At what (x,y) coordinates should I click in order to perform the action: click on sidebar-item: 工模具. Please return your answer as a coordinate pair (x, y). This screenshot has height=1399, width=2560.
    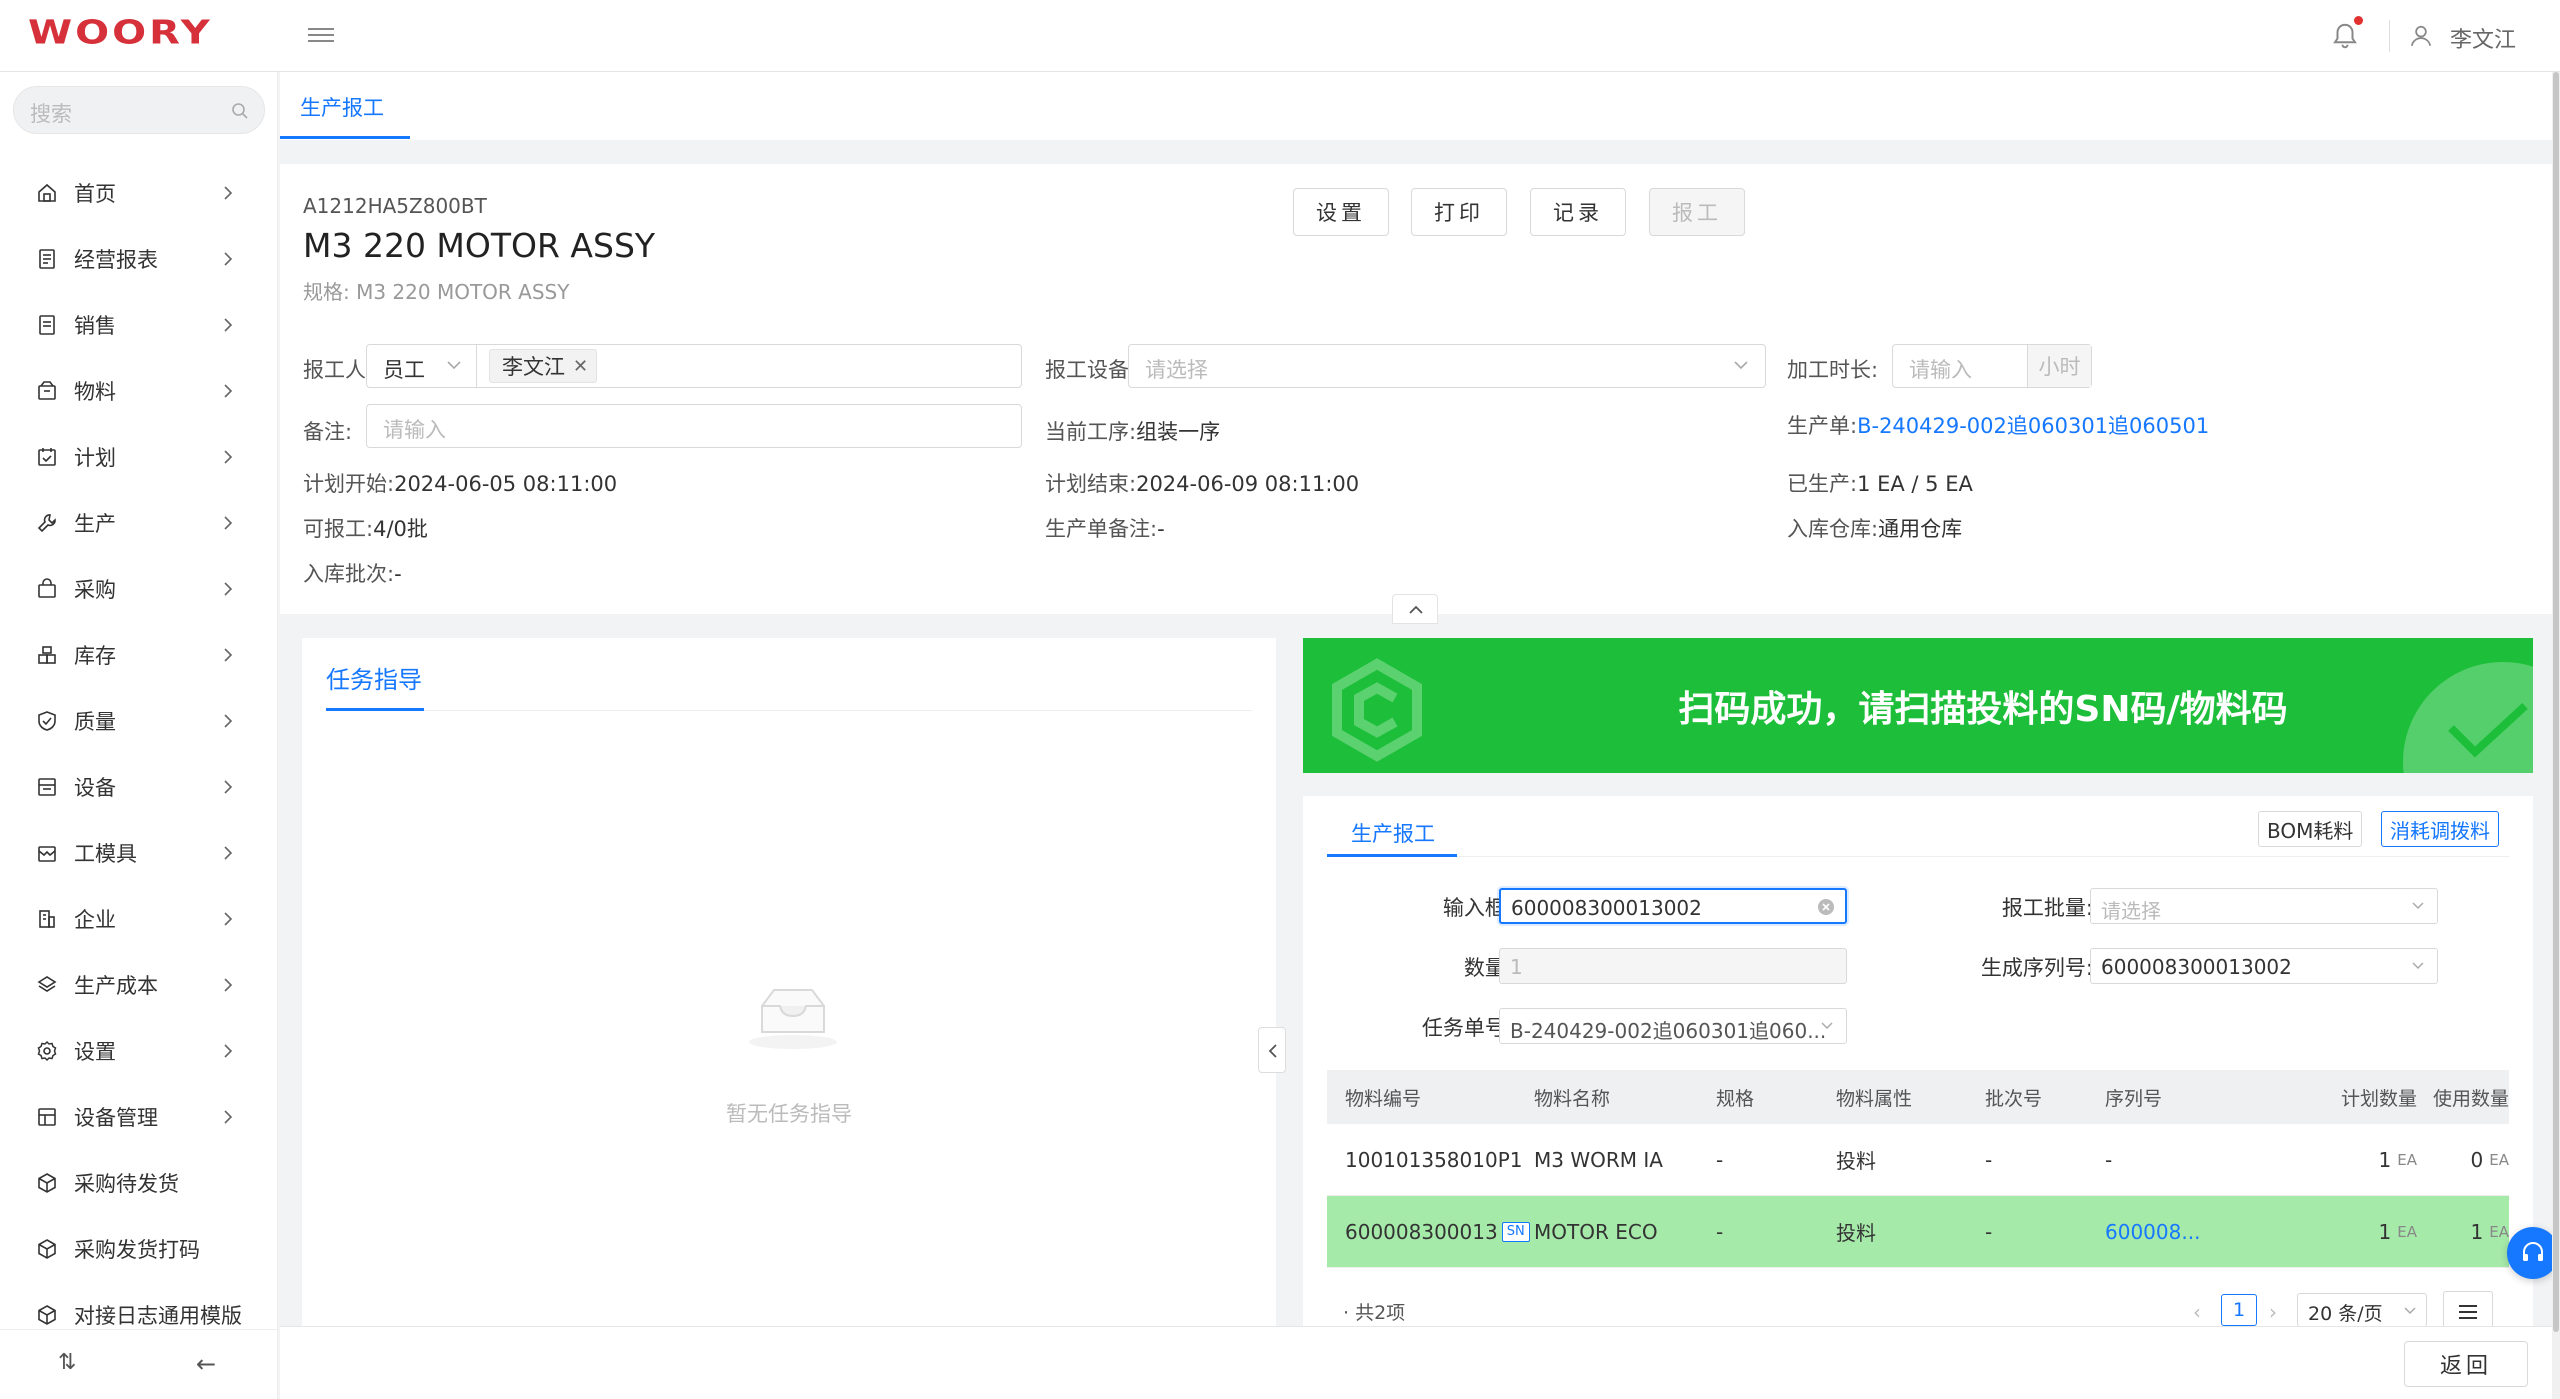
    Looking at the image, I should click on (139, 853).